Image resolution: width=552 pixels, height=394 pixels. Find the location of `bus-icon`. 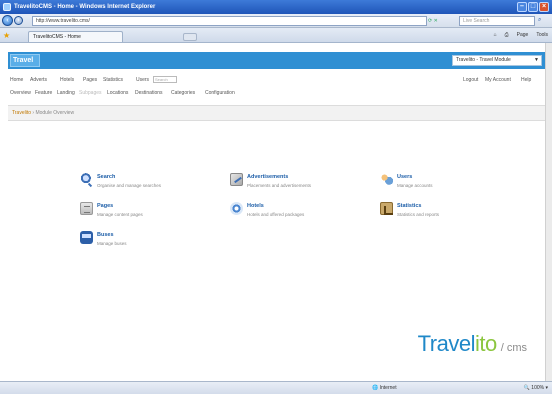

bus-icon is located at coordinates (86, 237).